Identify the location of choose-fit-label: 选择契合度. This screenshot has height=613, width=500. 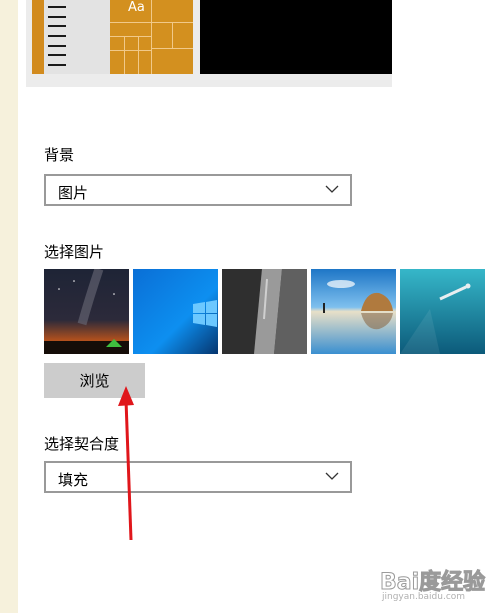
(82, 444).